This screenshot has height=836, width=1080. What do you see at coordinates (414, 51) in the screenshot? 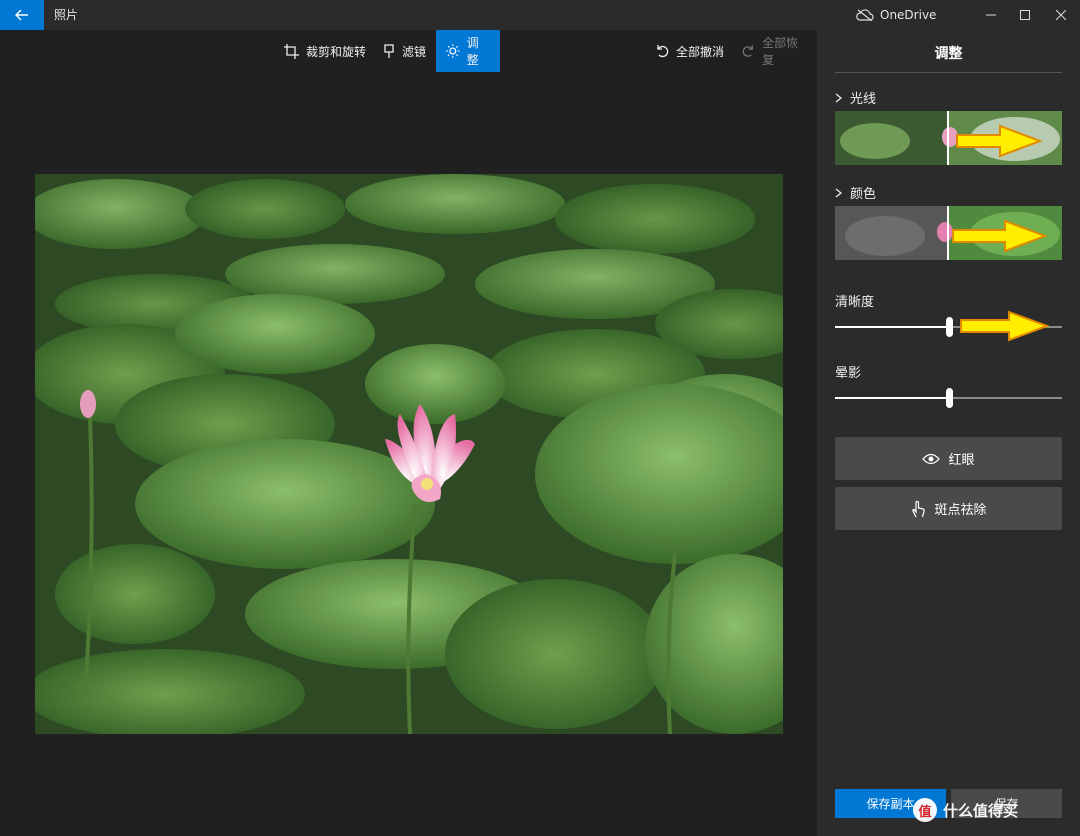
I see `filter-label: 滤镜` at bounding box center [414, 51].